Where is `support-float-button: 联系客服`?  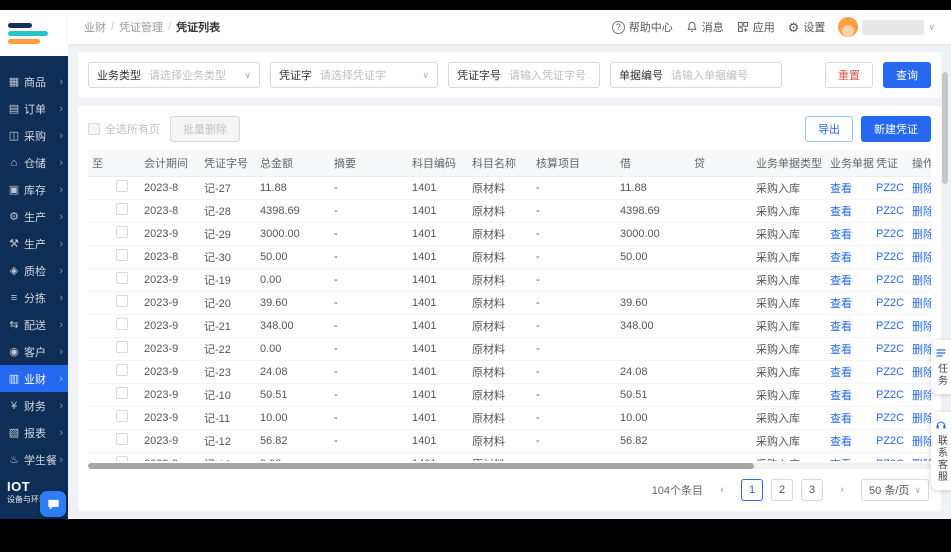 support-float-button: 联系客服 is located at coordinates (941, 451).